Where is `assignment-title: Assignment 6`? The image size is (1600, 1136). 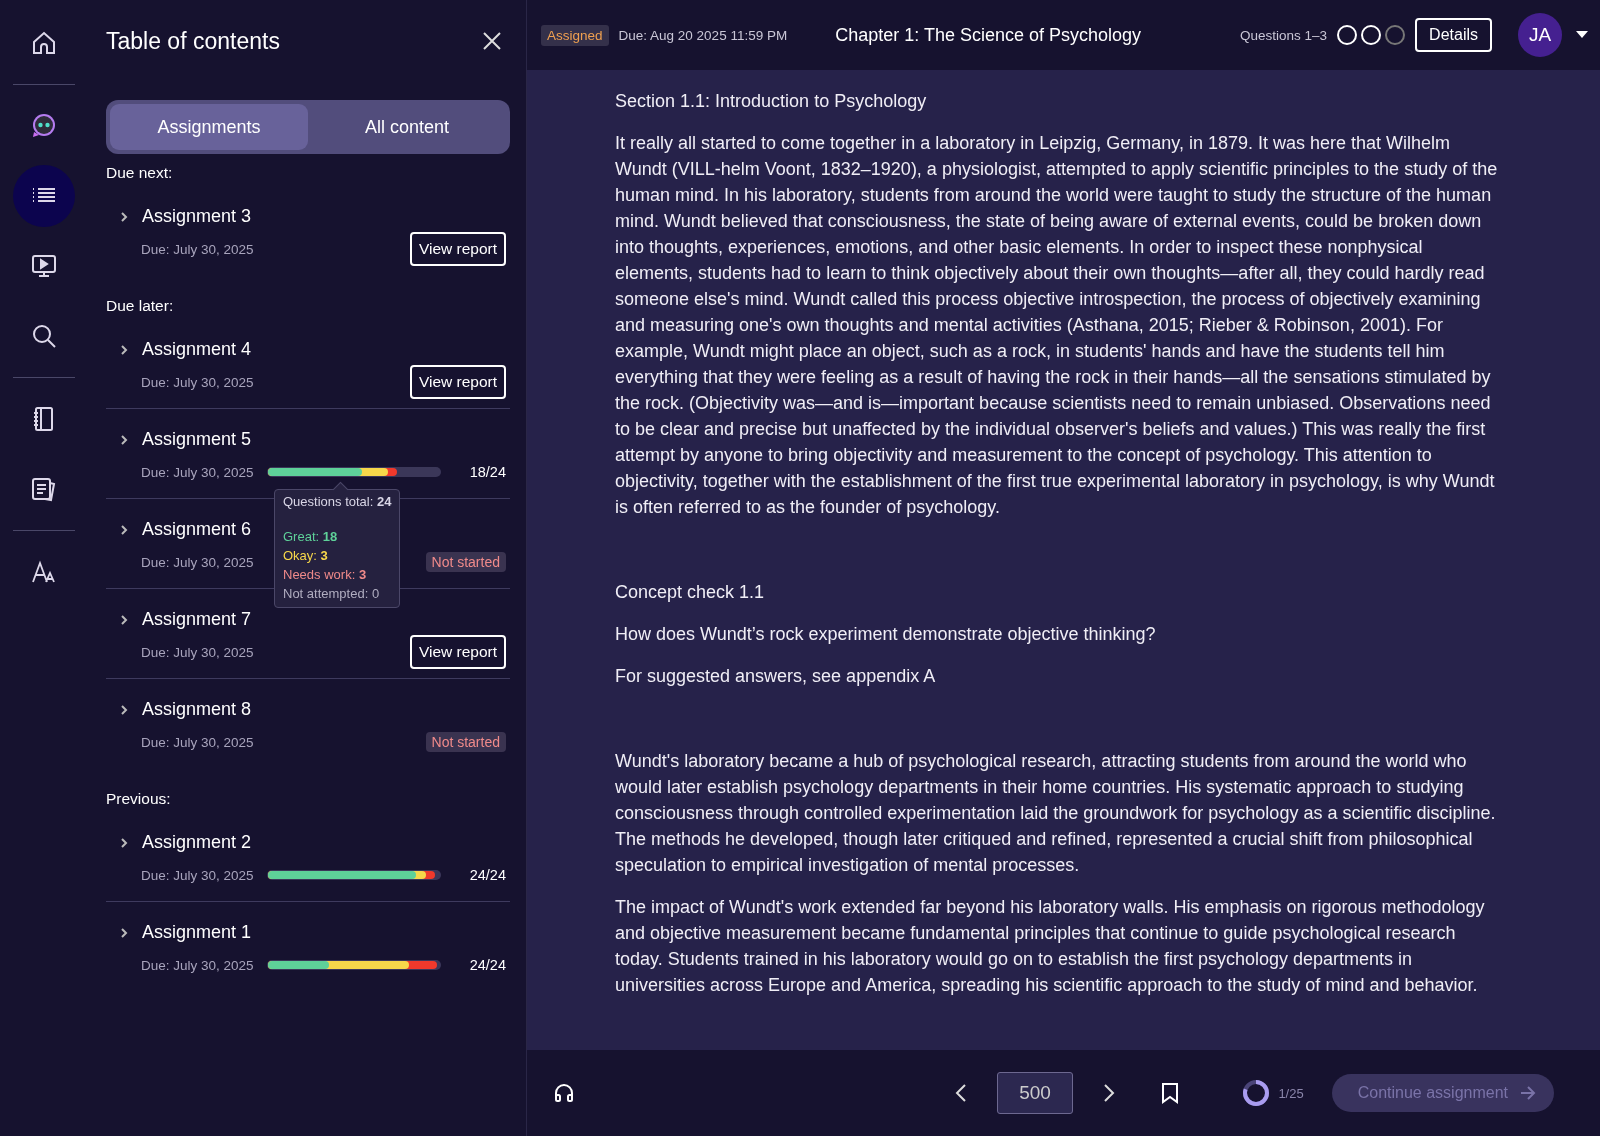
assignment-title: Assignment 6 is located at coordinates (197, 529).